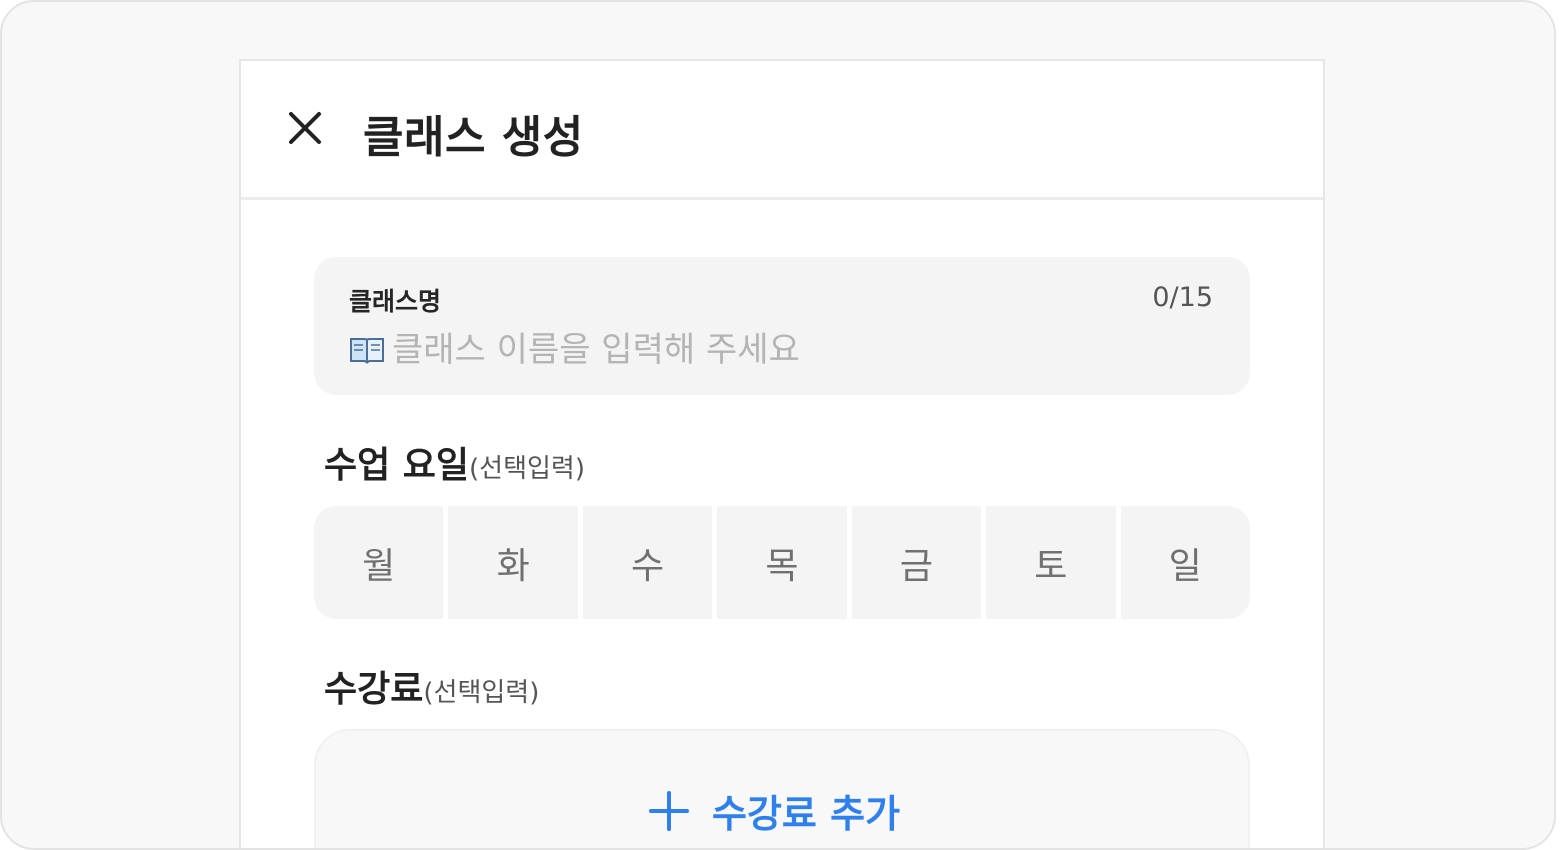 The height and width of the screenshot is (850, 1560). I want to click on class-name-input-row, so click(782, 350).